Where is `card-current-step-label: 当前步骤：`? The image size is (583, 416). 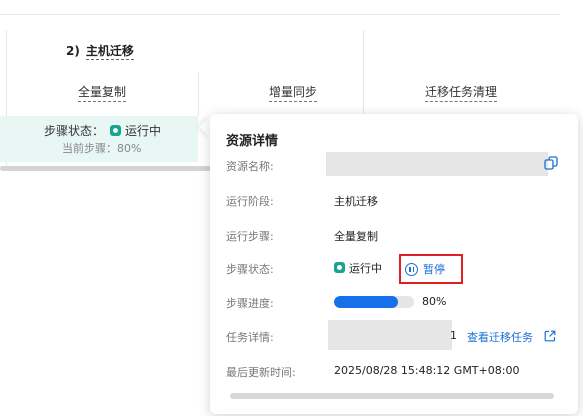 card-current-step-label: 当前步骤： is located at coordinates (89, 148).